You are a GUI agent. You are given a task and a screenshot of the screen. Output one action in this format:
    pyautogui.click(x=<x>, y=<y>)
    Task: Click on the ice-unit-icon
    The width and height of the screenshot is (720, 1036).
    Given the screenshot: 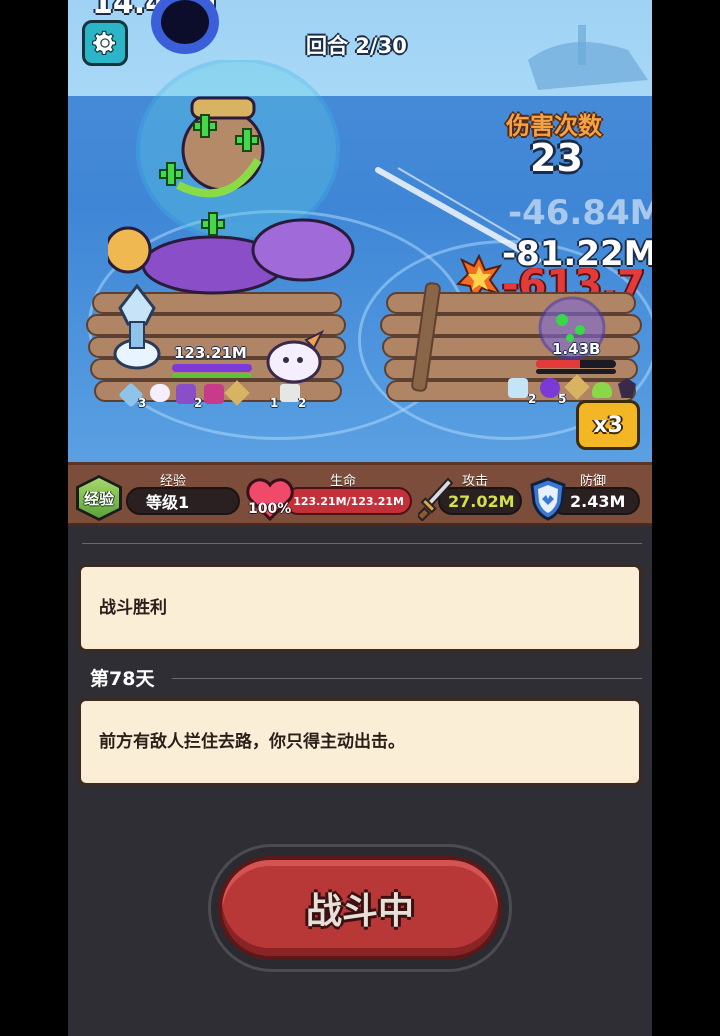 What is the action you would take?
    pyautogui.click(x=518, y=388)
    